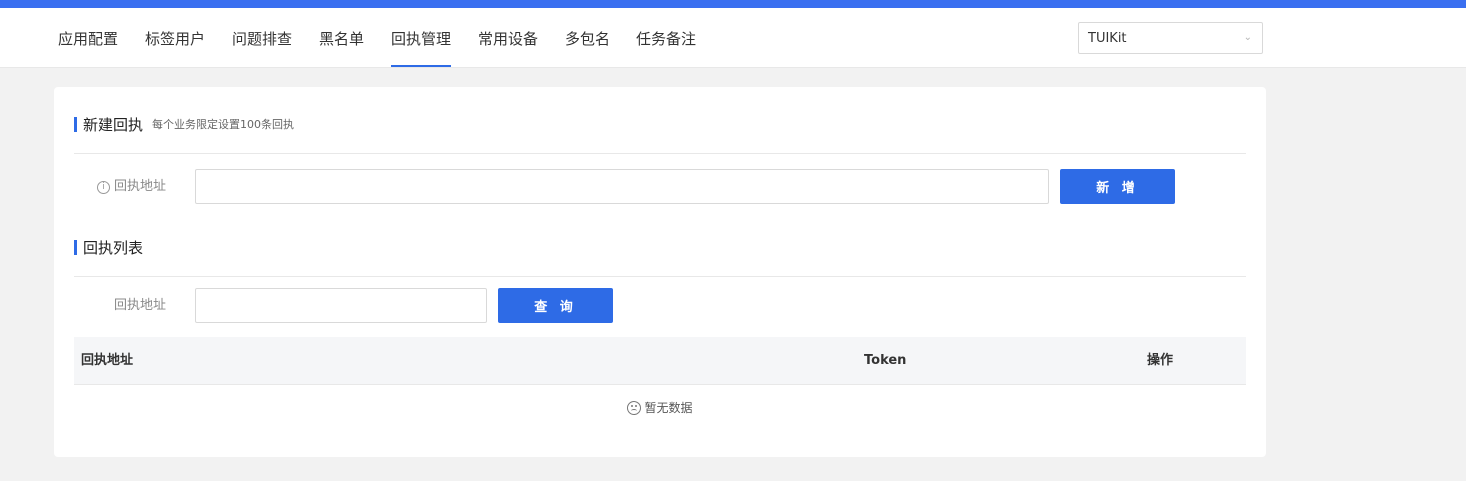  I want to click on new-receipt-heading: 新建回执 每个业务限定设置100条回执, so click(184, 124).